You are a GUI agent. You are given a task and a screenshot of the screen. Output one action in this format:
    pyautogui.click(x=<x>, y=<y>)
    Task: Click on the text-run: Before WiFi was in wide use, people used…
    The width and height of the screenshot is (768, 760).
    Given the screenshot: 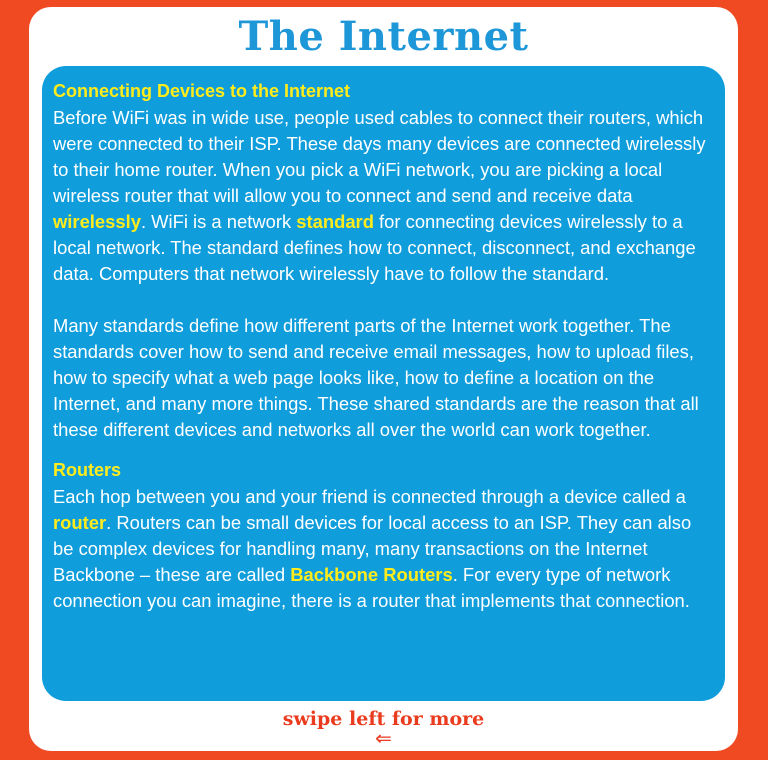 What is the action you would take?
    pyautogui.click(x=379, y=156)
    